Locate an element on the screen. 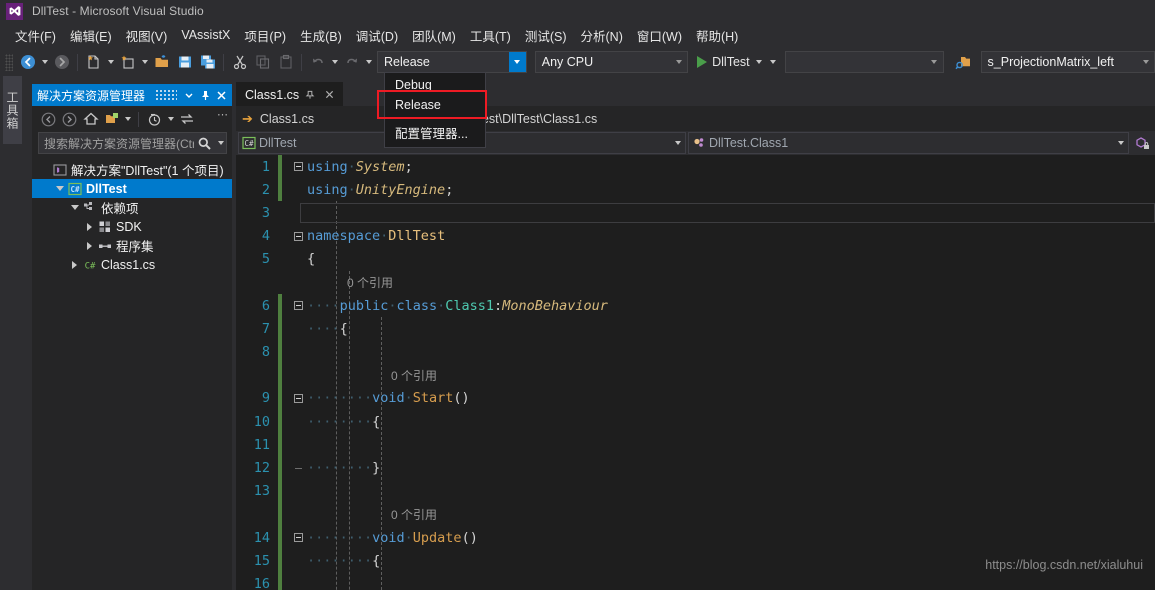  undo-dropdown is located at coordinates (334, 62).